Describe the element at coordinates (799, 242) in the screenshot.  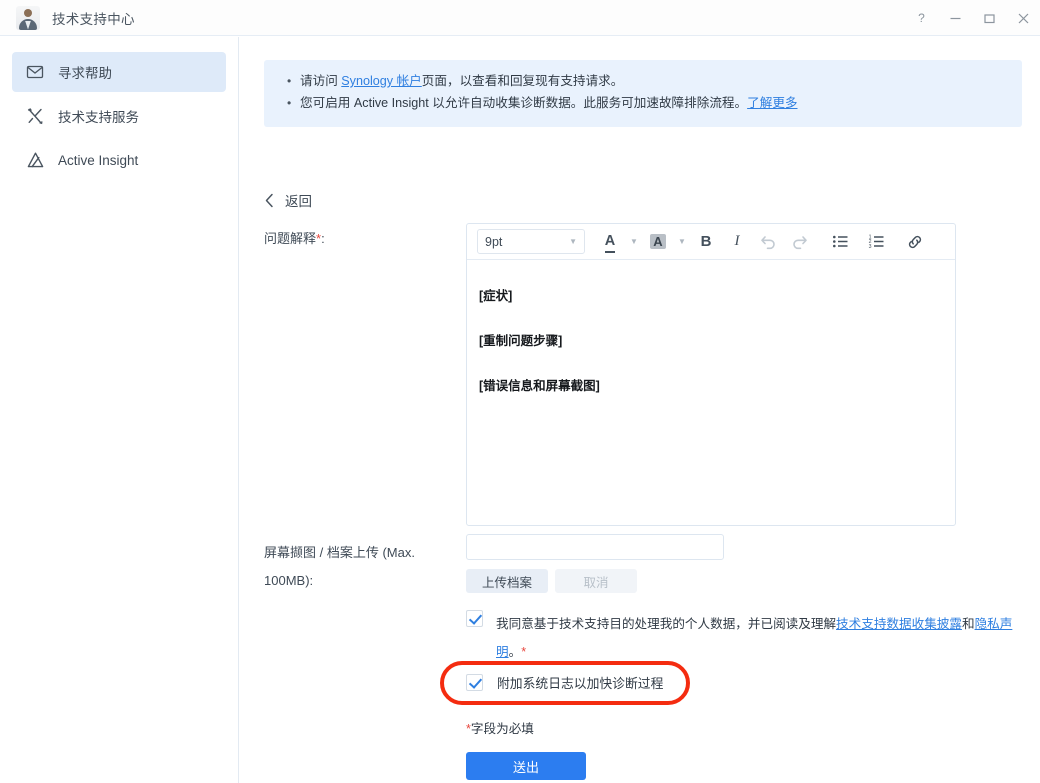
I see `redo-icon` at that location.